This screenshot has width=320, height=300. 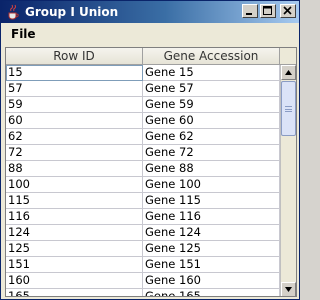 I want to click on table-row: 88 Gene 88, so click(x=143, y=169).